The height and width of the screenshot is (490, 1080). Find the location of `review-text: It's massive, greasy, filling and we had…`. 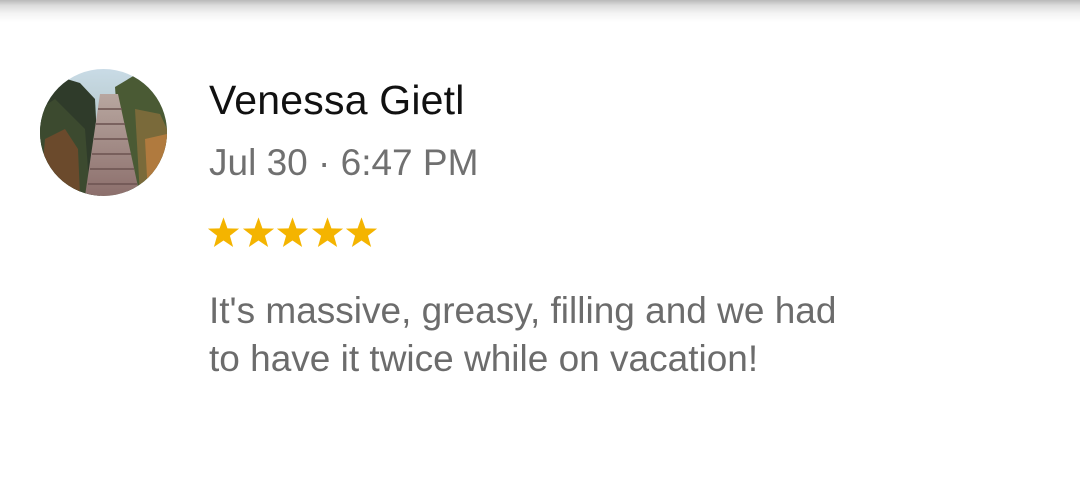

review-text: It's massive, greasy, filling and we had… is located at coordinates (523, 334).